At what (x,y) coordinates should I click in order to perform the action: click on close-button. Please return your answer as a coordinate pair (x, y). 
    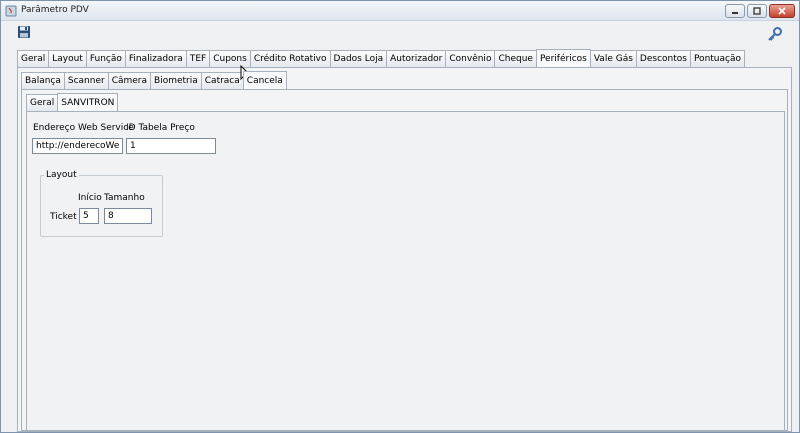
    Looking at the image, I should click on (782, 11).